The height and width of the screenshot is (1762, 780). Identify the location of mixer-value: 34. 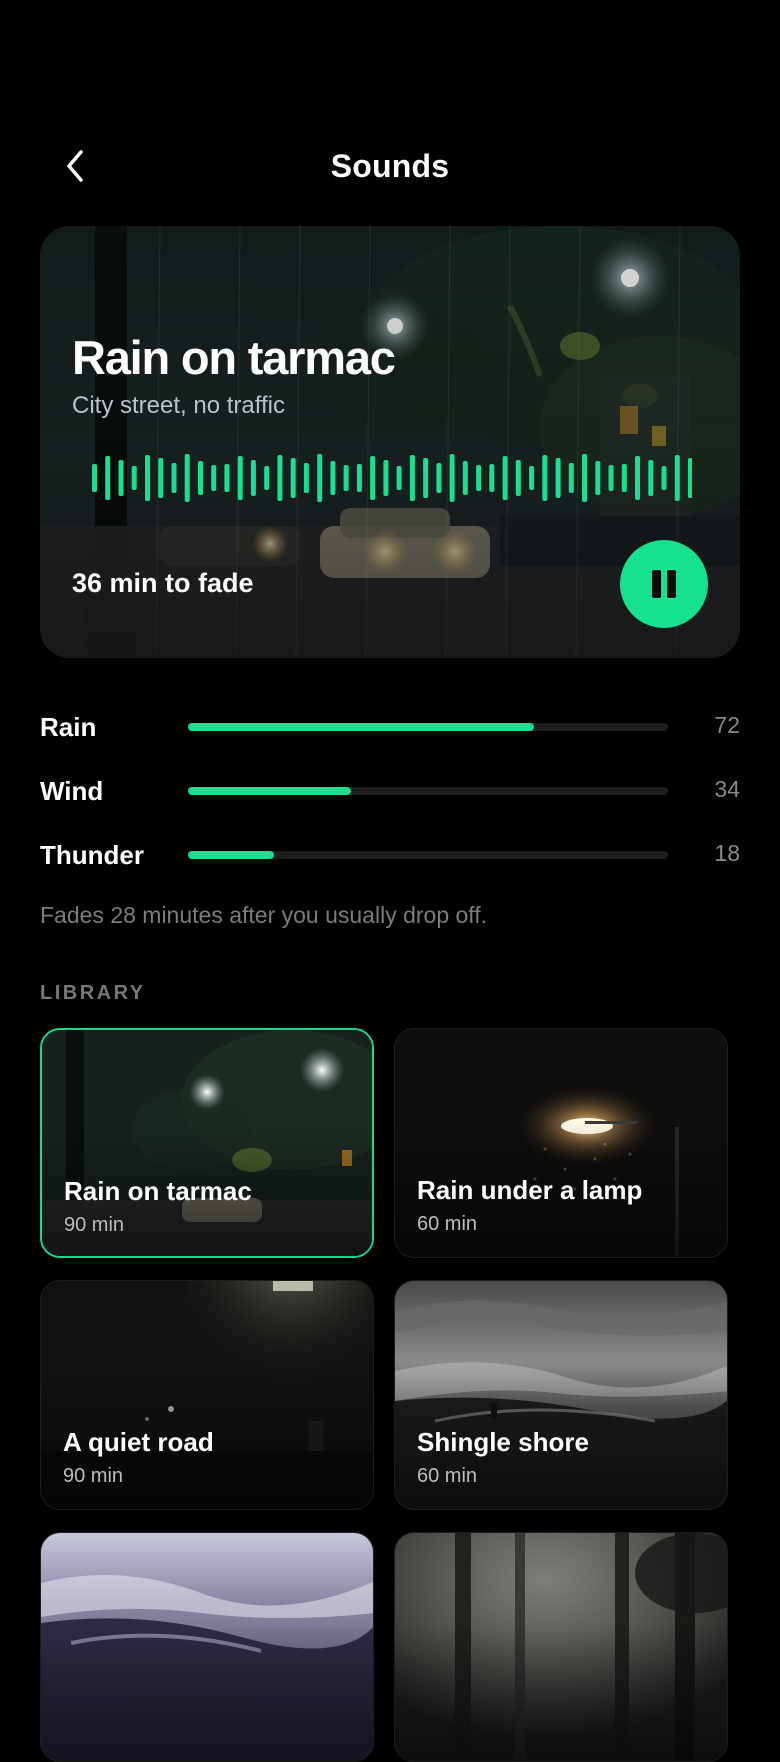
(727, 789).